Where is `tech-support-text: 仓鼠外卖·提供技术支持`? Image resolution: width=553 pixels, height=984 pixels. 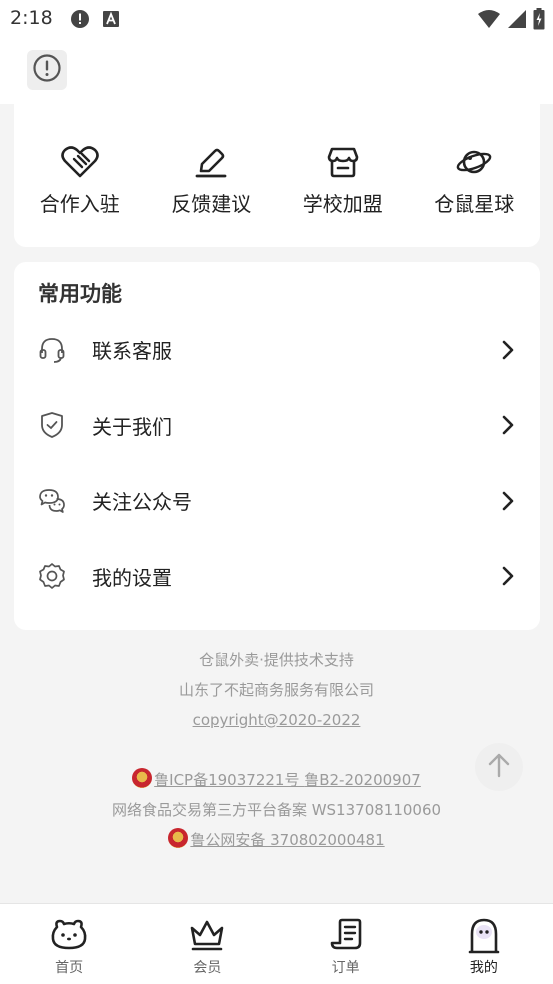 tech-support-text: 仓鼠外卖·提供技术支持 is located at coordinates (276, 660).